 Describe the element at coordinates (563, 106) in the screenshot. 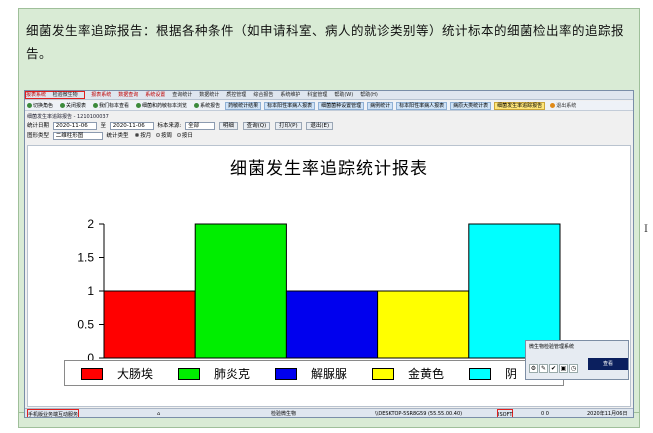

I see `toolbar-button: 退出系统` at that location.